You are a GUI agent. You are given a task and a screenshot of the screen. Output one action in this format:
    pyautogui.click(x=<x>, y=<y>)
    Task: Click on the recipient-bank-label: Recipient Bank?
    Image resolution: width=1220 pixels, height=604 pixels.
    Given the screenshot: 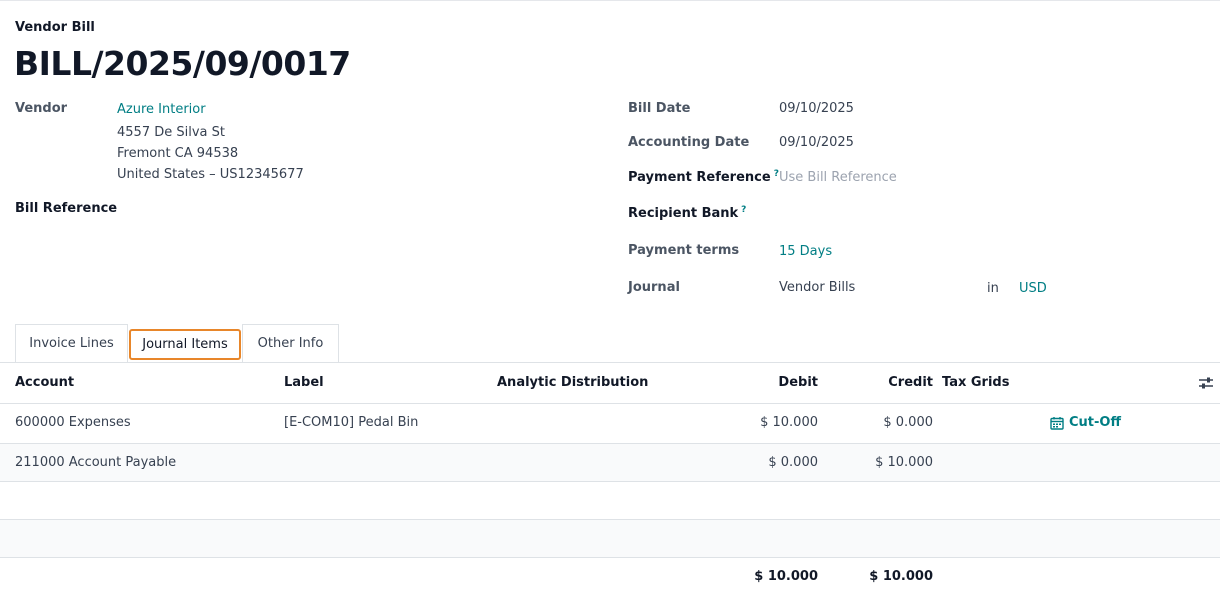 What is the action you would take?
    pyautogui.click(x=687, y=213)
    